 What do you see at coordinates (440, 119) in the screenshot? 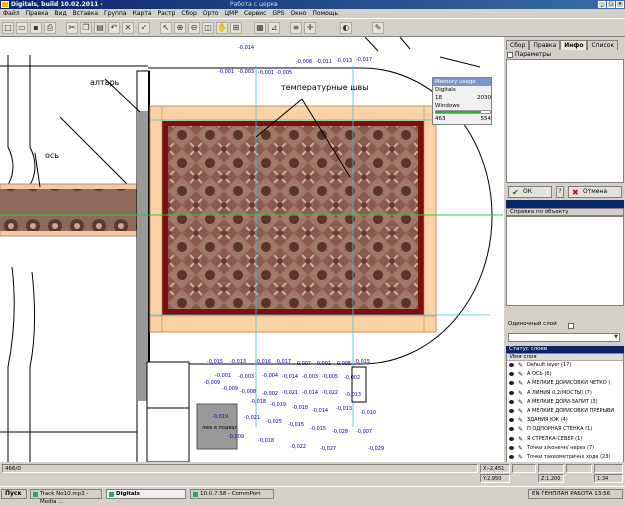
I see `windows-used: 463` at bounding box center [440, 119].